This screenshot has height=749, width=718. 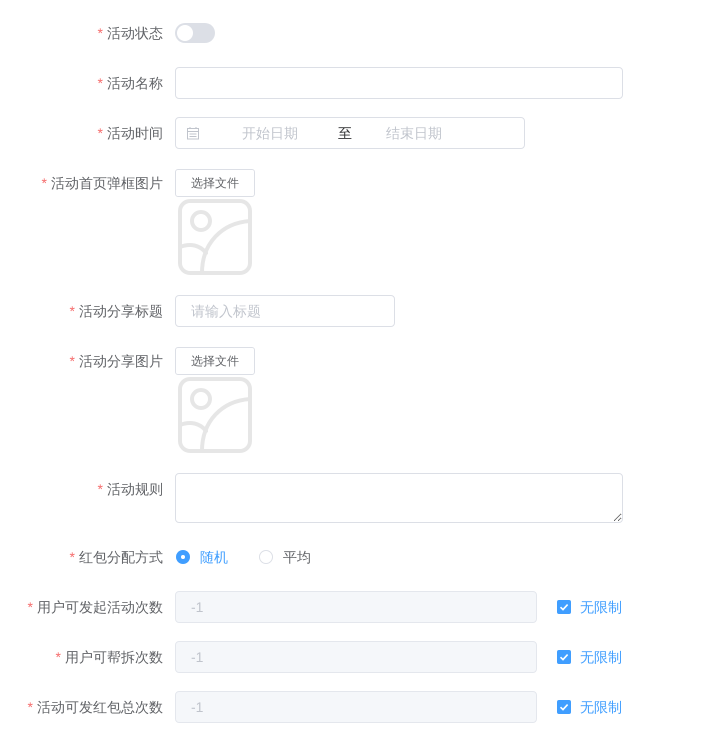 I want to click on end-date-field: 结束日期, so click(x=414, y=133).